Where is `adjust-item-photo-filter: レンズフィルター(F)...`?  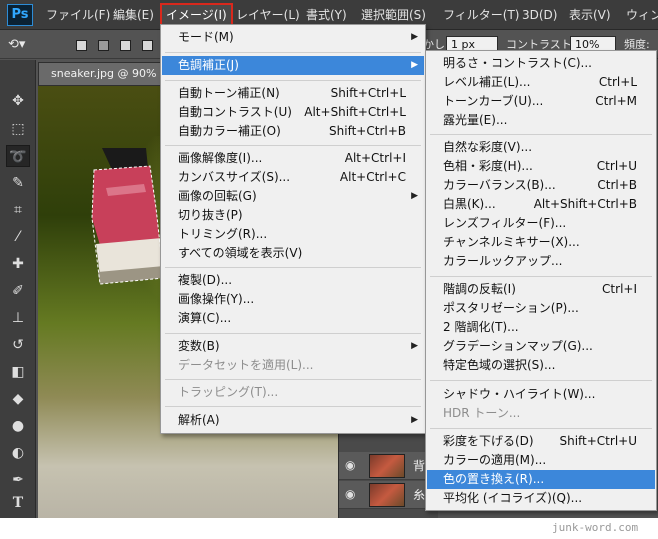
adjust-item-photo-filter: レンズフィルター(F)... is located at coordinates (541, 223).